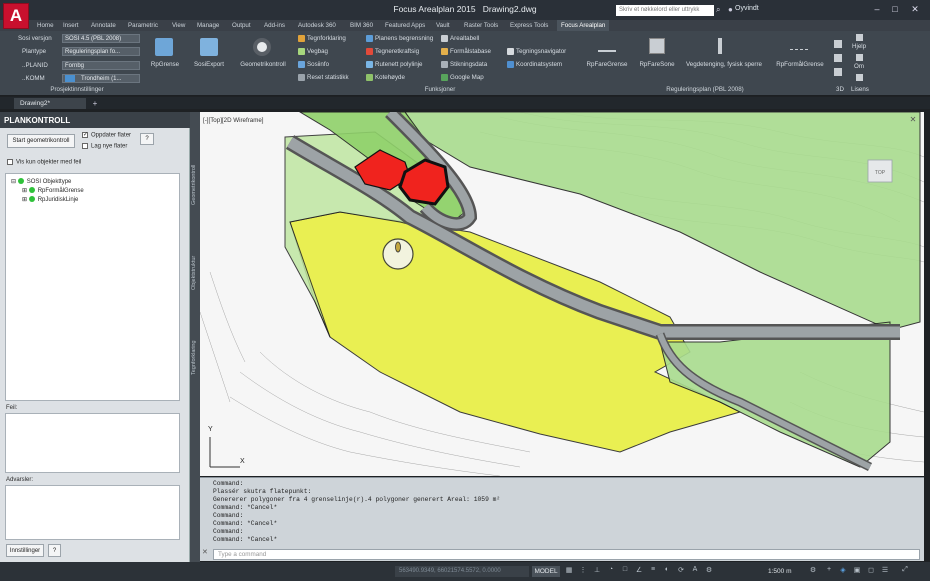  I want to click on vis-kun-feil-checkbox: Vis kun objekter med feil, so click(44, 162).